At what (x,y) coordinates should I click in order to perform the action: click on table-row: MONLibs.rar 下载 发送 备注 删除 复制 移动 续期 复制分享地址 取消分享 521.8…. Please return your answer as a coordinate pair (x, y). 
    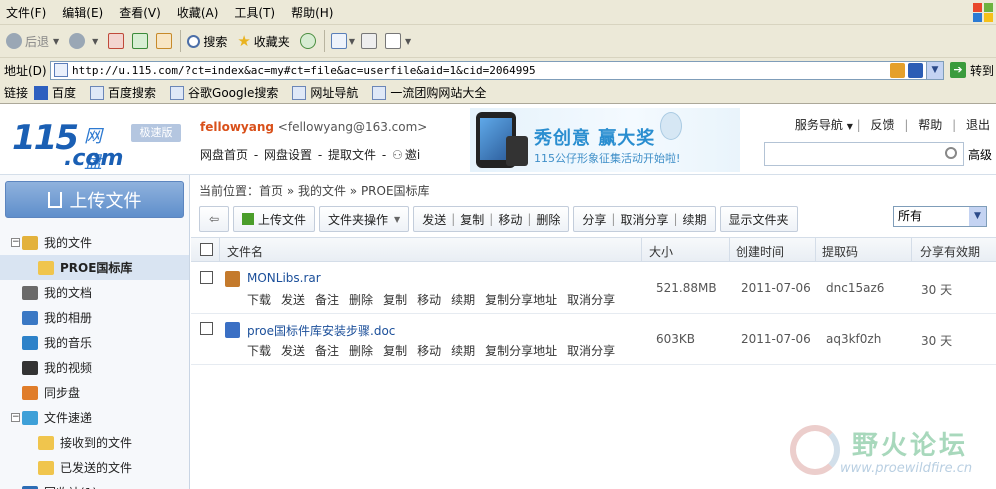
    Looking at the image, I should click on (593, 288).